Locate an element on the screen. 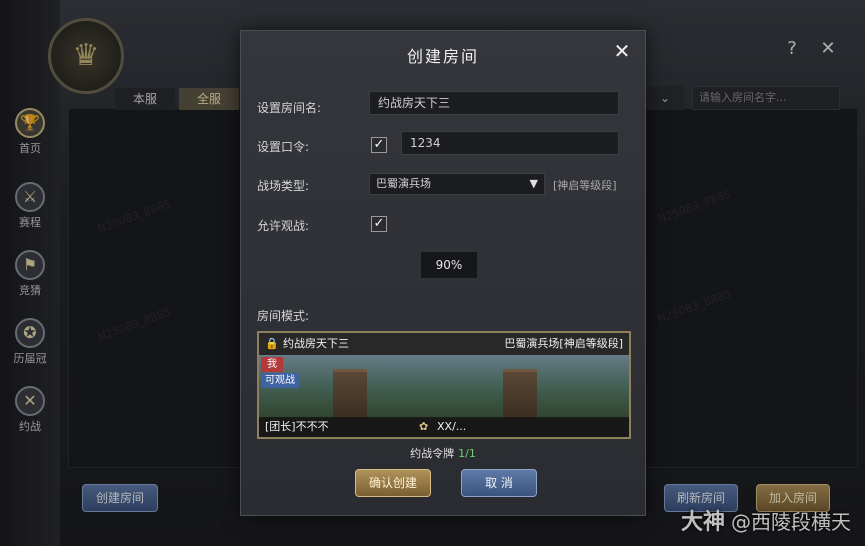 Image resolution: width=865 pixels, height=546 pixels. card-header: 🔒 约战房天下三 巴蜀演兵场[神启等级段] is located at coordinates (444, 344).